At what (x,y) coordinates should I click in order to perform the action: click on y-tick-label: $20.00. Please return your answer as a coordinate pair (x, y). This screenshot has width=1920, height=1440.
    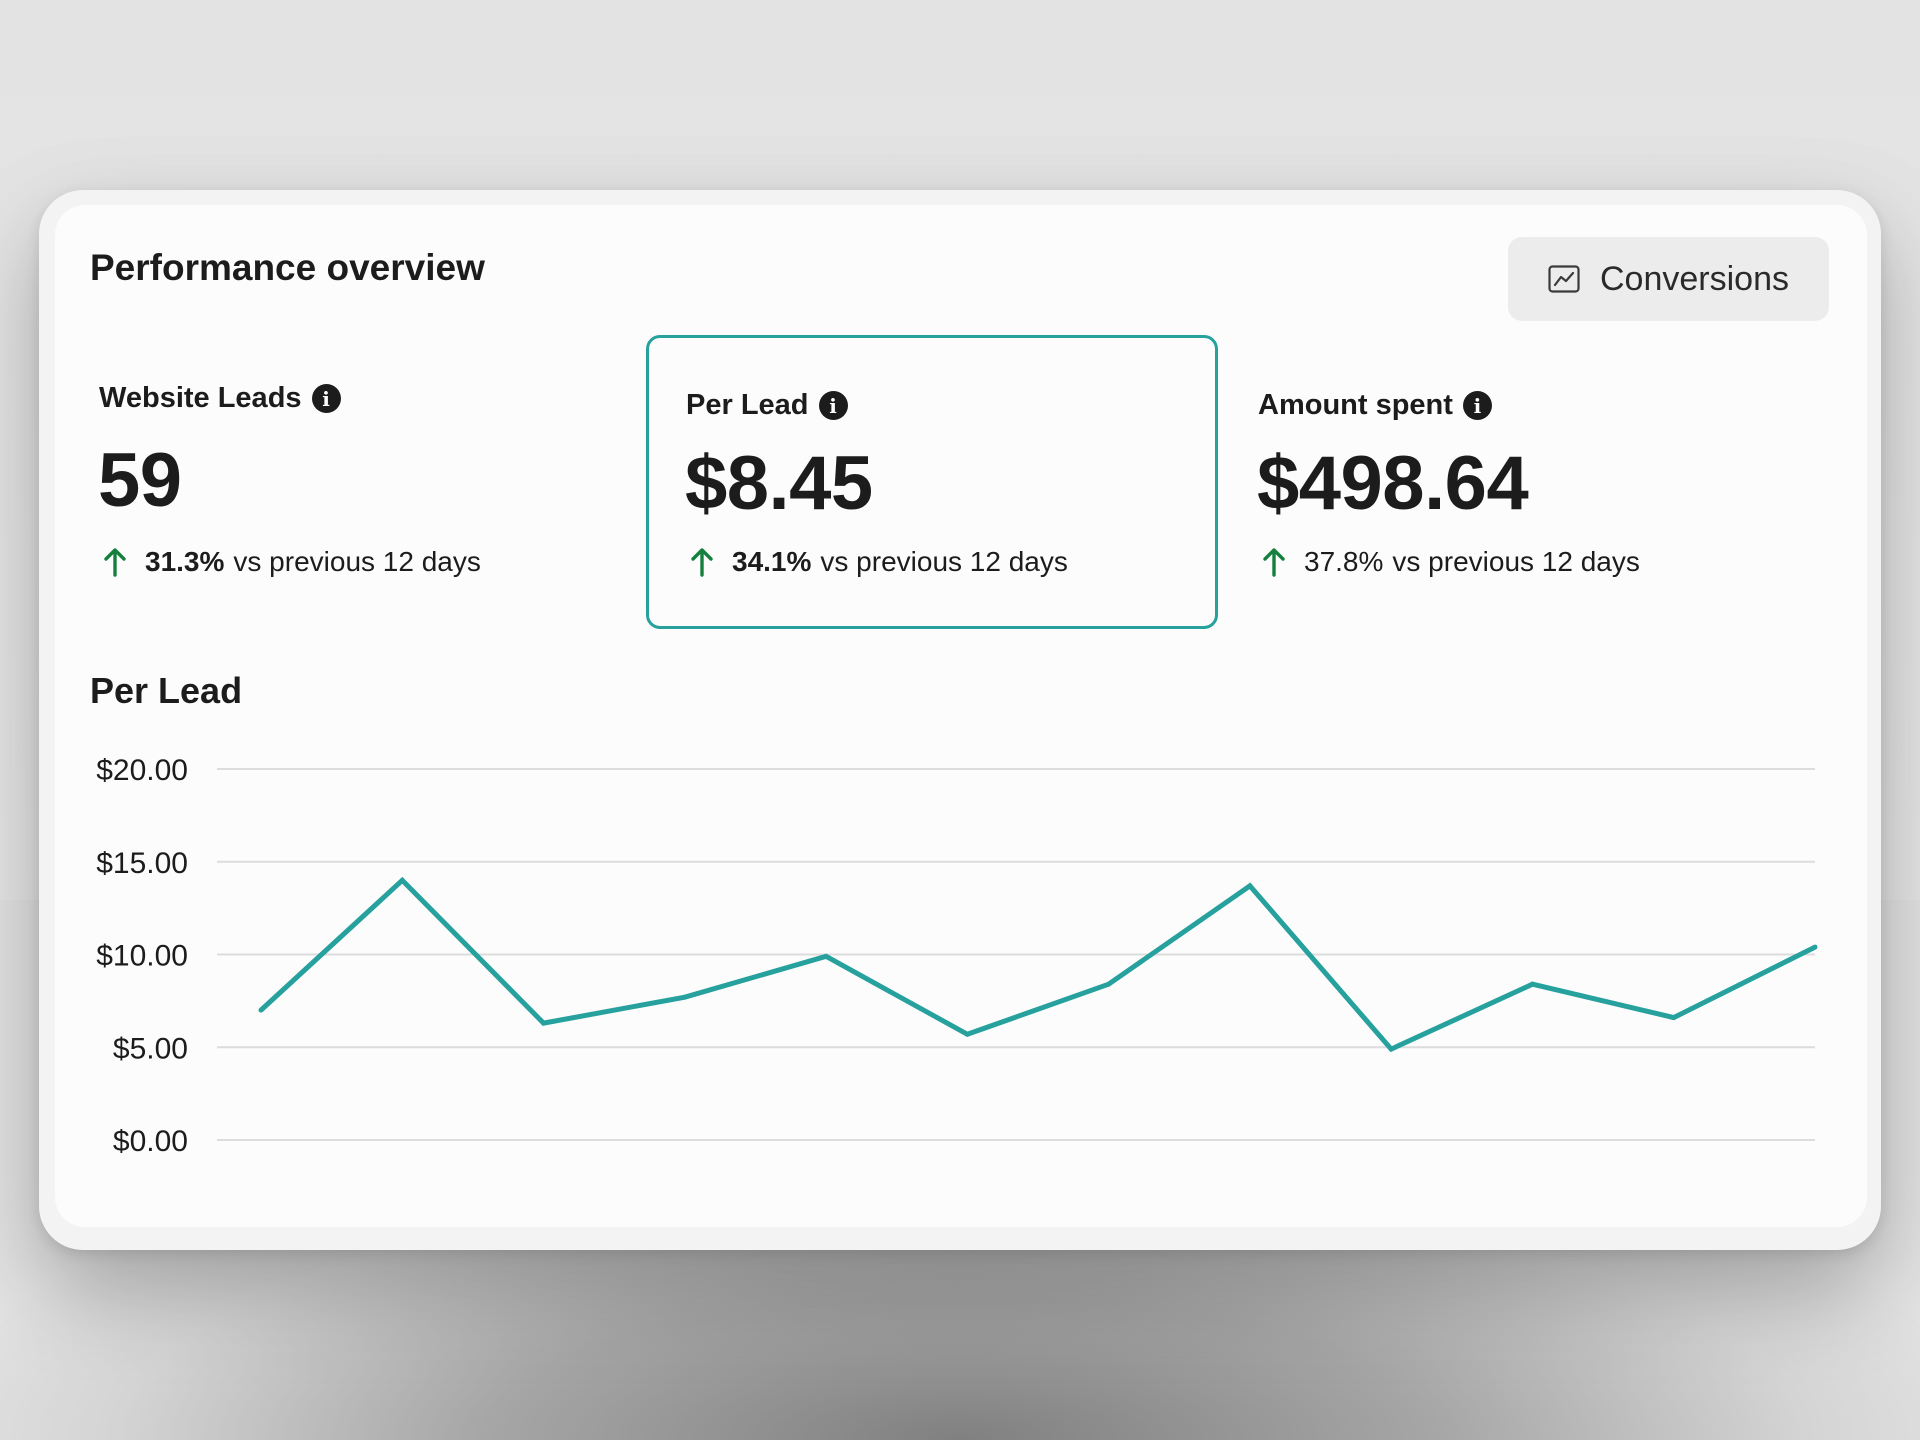
    Looking at the image, I should click on (142, 770).